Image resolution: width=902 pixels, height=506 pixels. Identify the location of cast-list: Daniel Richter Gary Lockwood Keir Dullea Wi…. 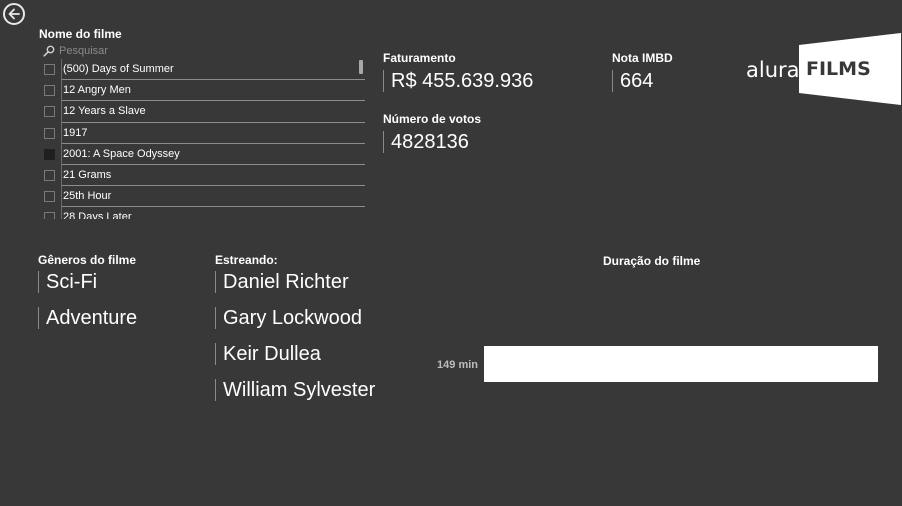
(295, 336).